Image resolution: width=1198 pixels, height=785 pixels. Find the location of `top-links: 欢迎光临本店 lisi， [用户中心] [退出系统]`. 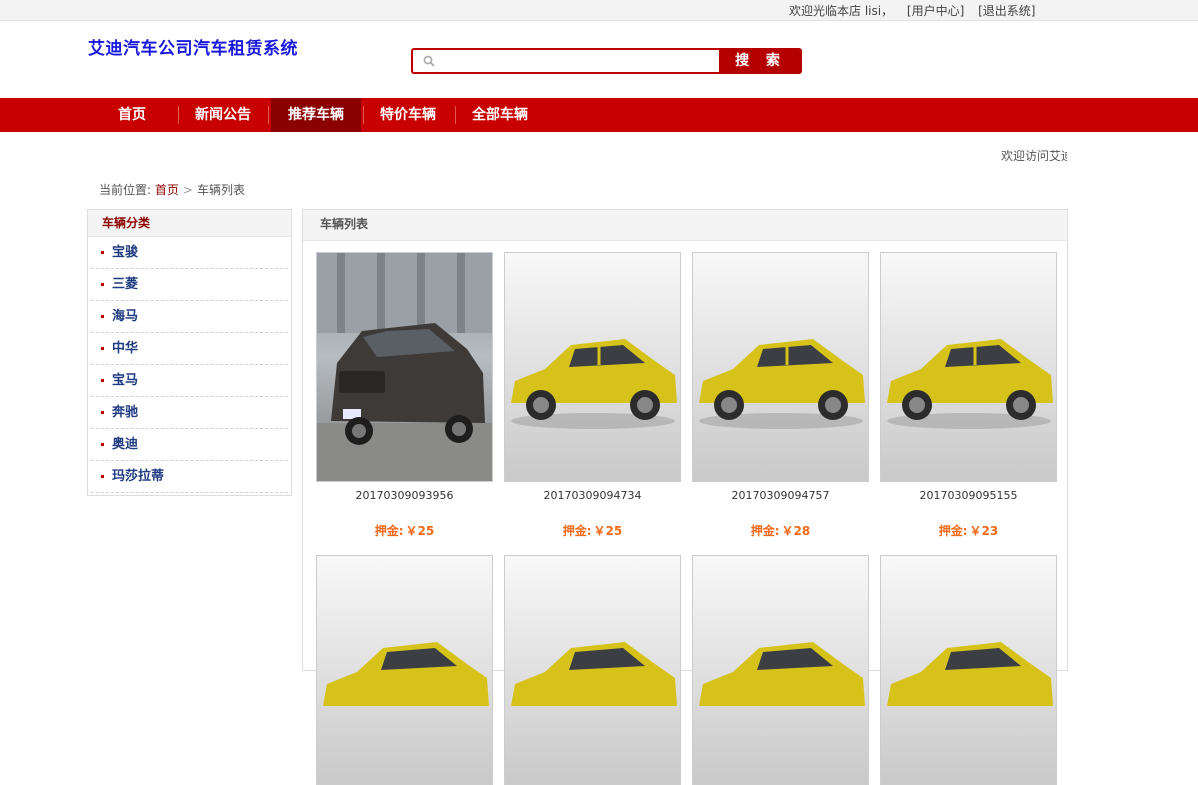

top-links: 欢迎光临本店 lisi， [用户中心] [退出系统] is located at coordinates (917, 10).